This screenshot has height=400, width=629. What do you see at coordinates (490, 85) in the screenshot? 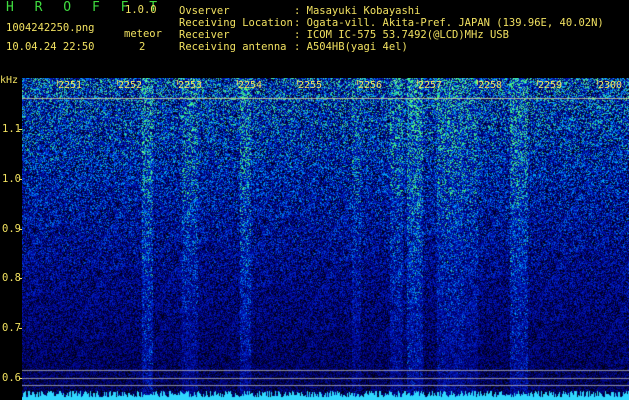
I see `x-tick-label: 2258` at bounding box center [490, 85].